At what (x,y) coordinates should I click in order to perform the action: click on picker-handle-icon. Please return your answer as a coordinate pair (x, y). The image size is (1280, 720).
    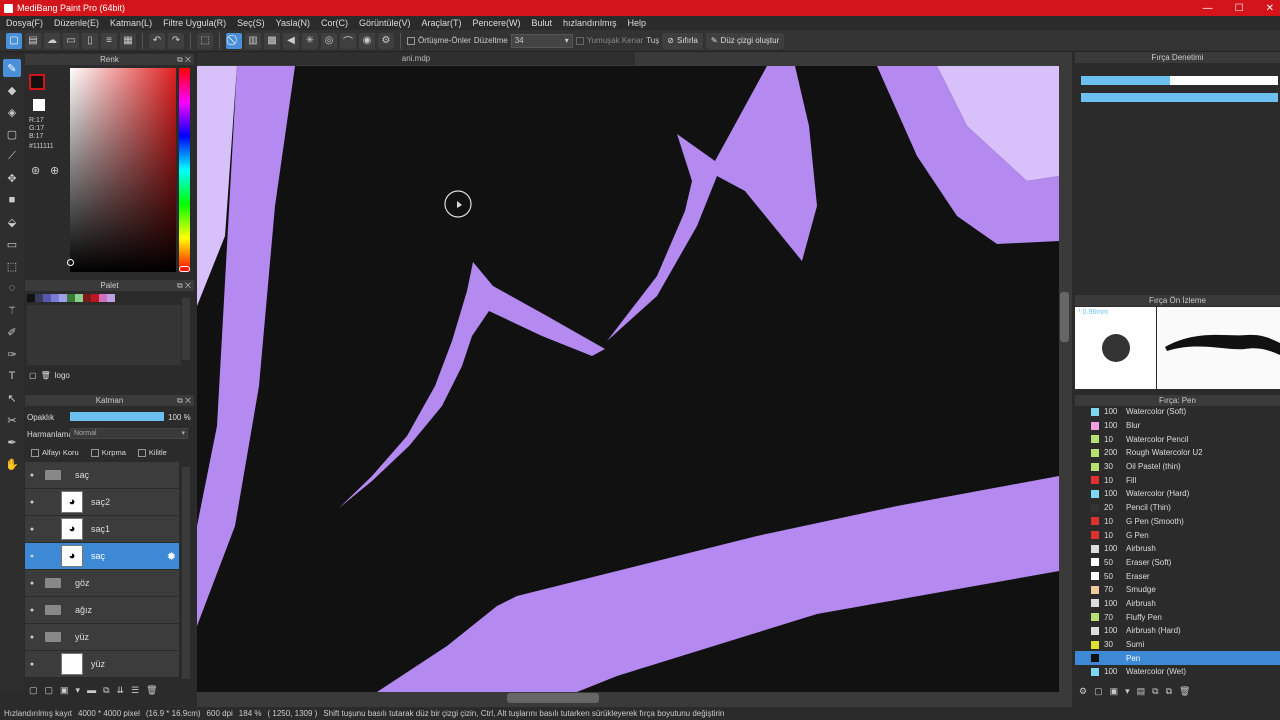
    Looking at the image, I should click on (70, 262).